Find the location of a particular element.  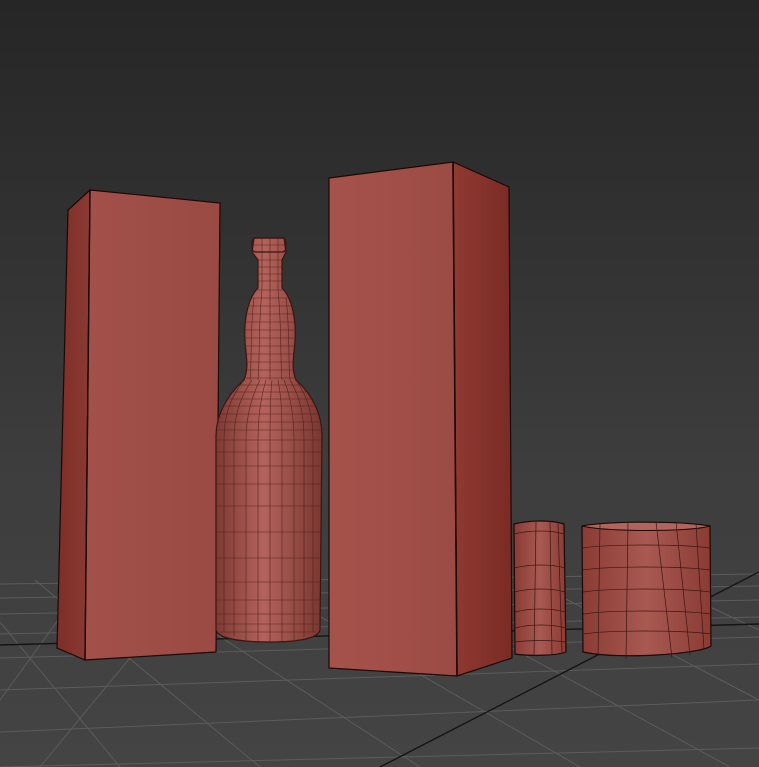

box-left is located at coordinates (138, 424).